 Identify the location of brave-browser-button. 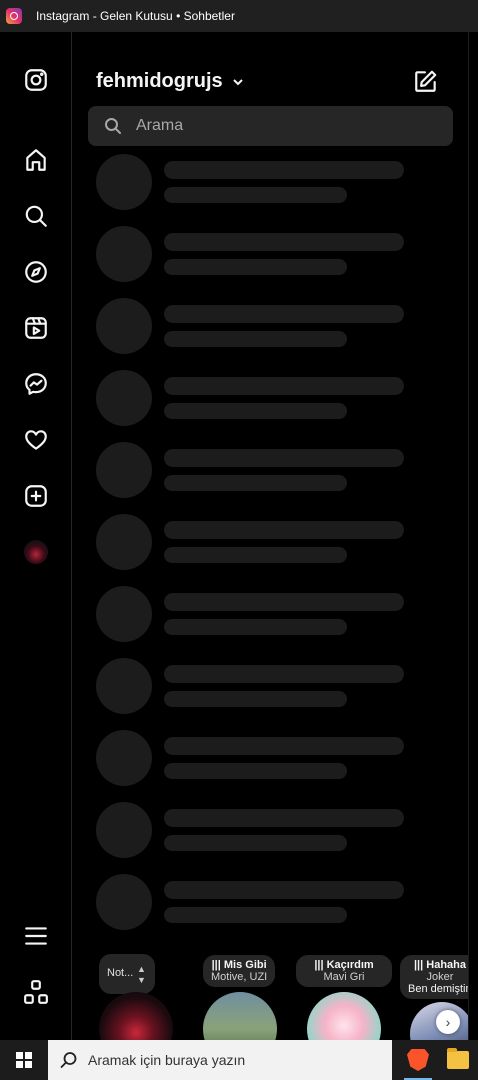
(418, 1060).